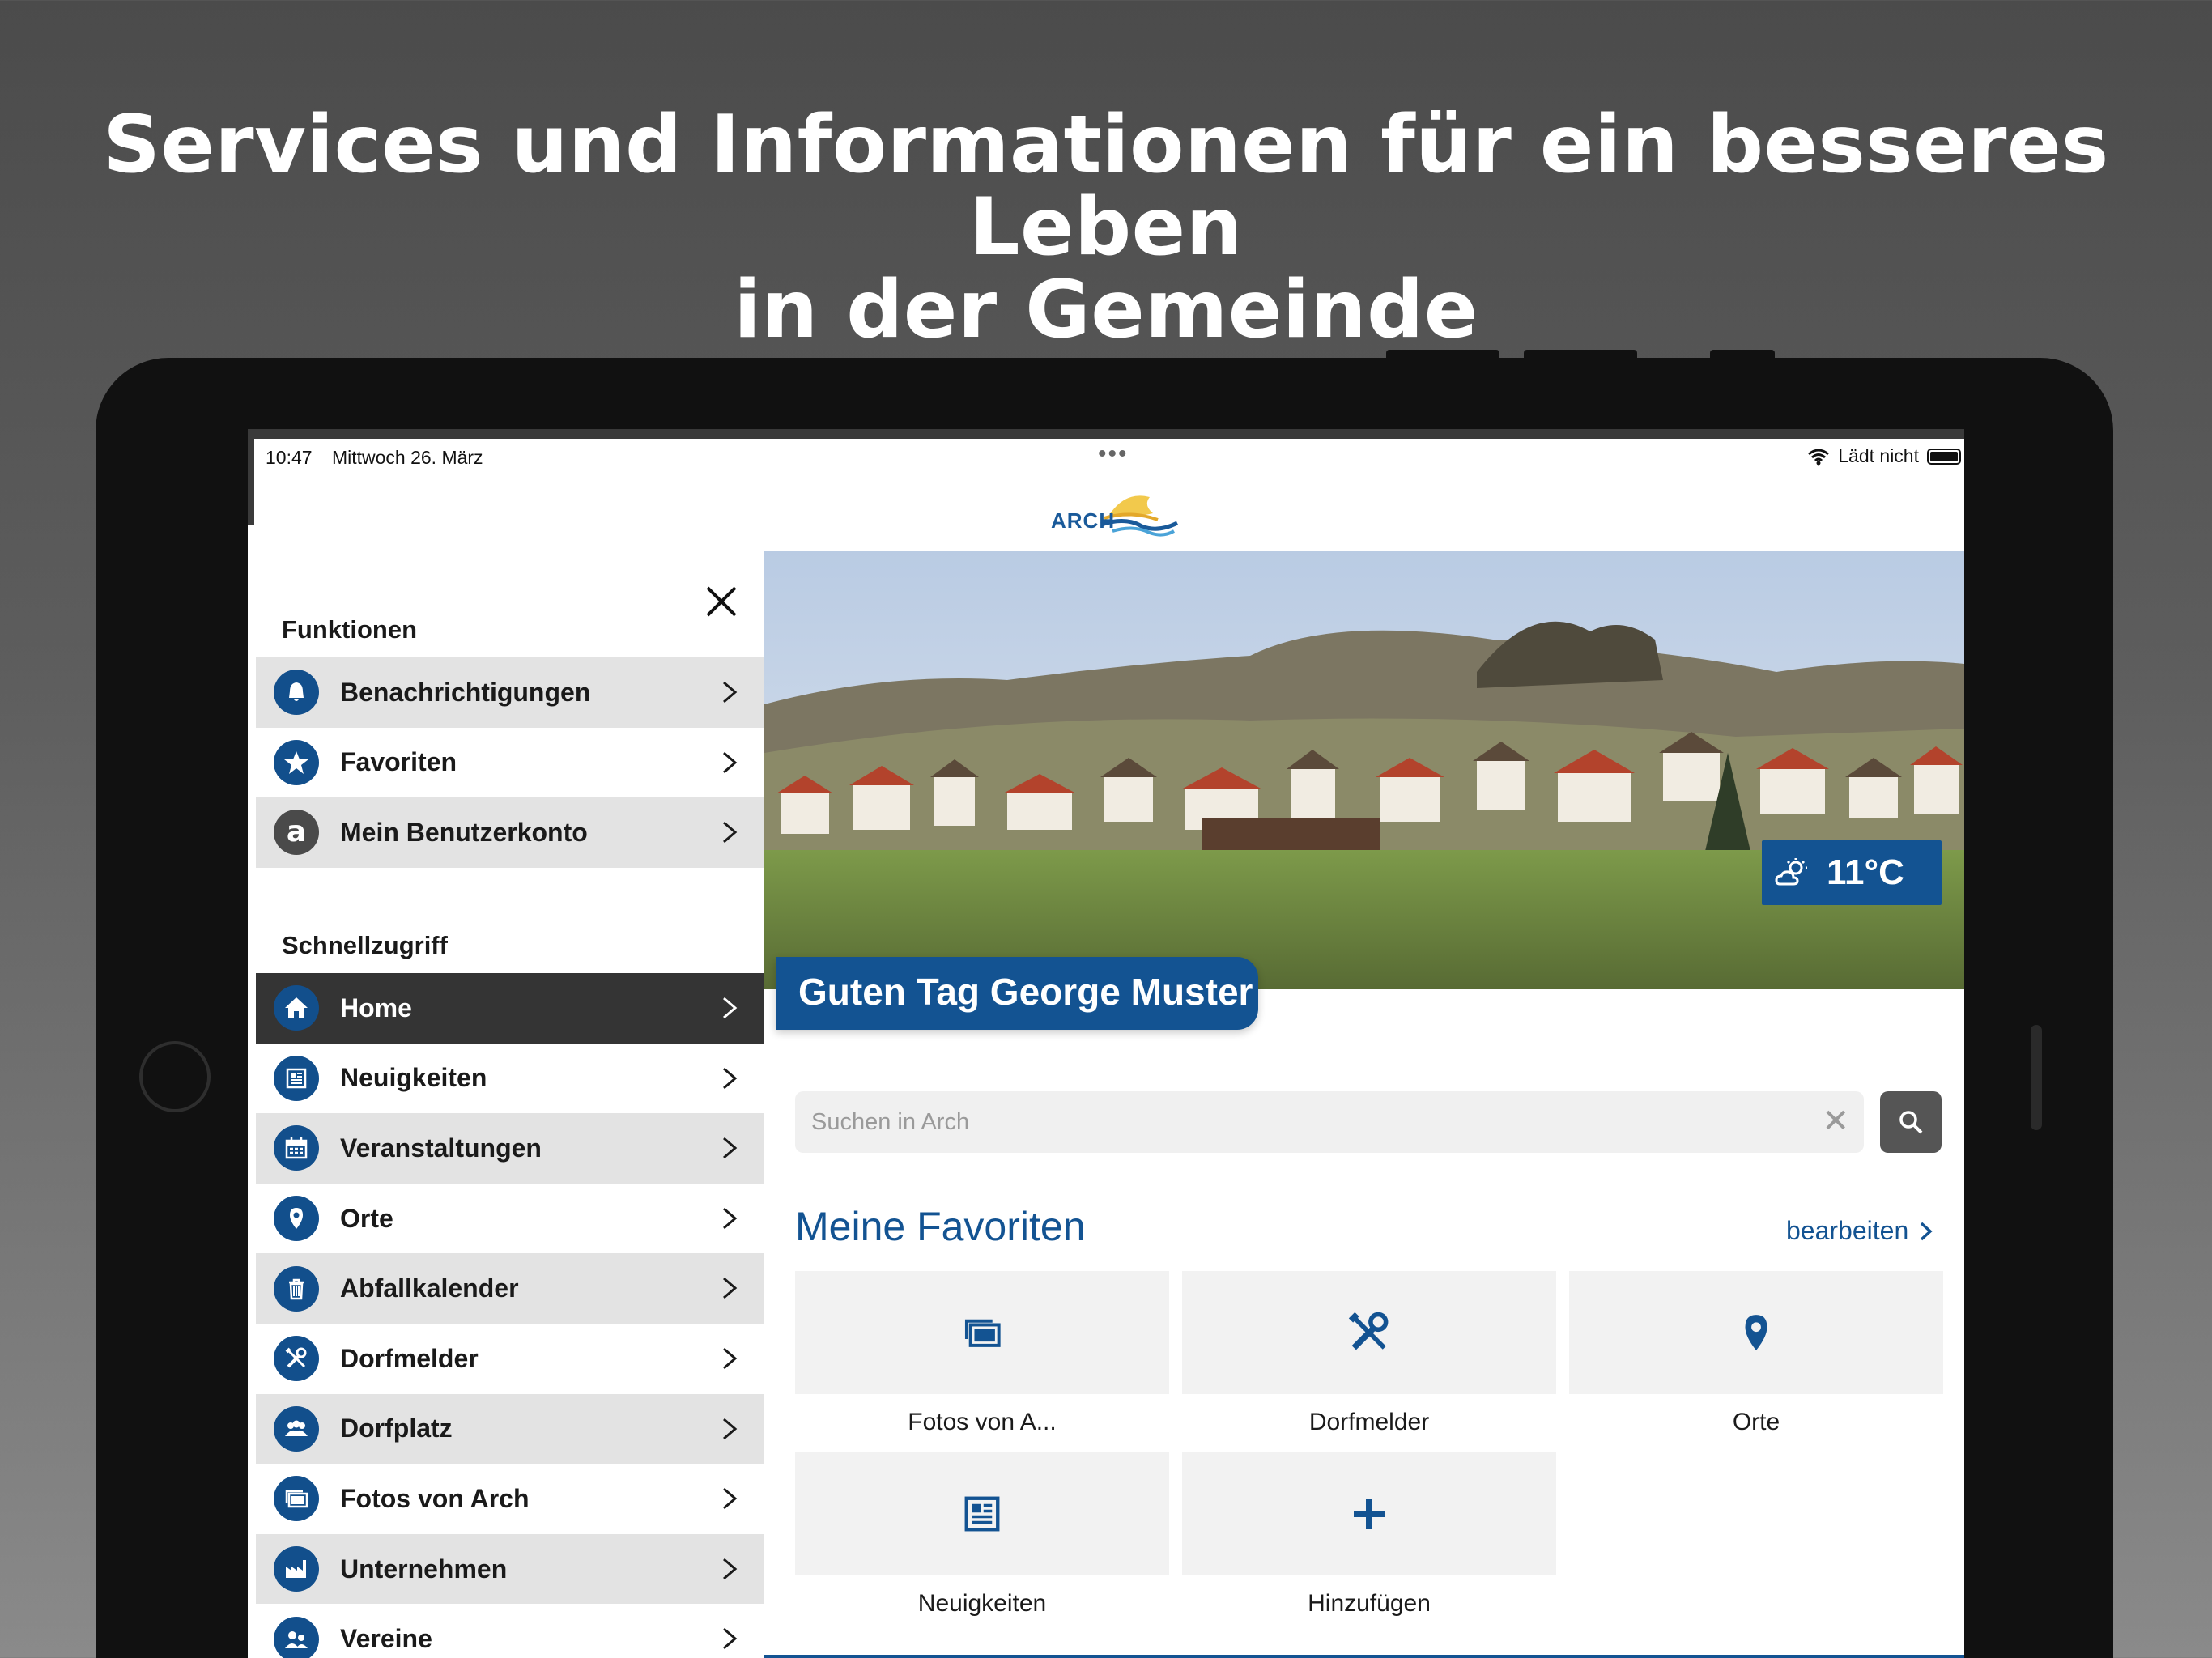  What do you see at coordinates (982, 1535) in the screenshot?
I see `favorite-tile-neuigkeiten: Neuigkeiten` at bounding box center [982, 1535].